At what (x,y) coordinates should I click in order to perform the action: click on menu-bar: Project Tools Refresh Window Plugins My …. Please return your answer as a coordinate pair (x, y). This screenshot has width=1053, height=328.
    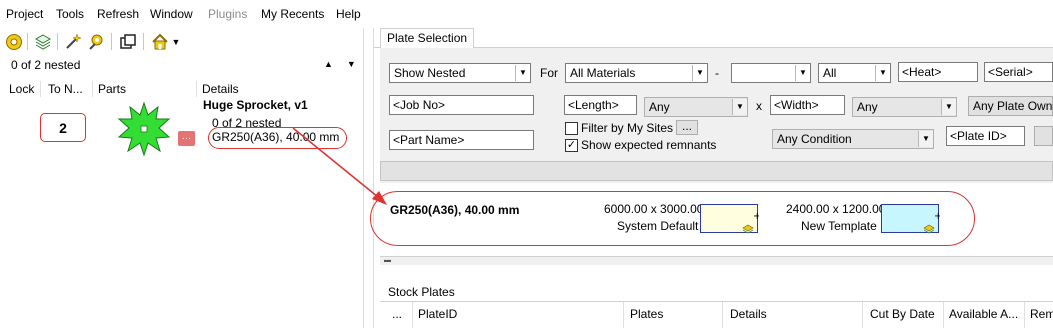
    Looking at the image, I should click on (526, 14).